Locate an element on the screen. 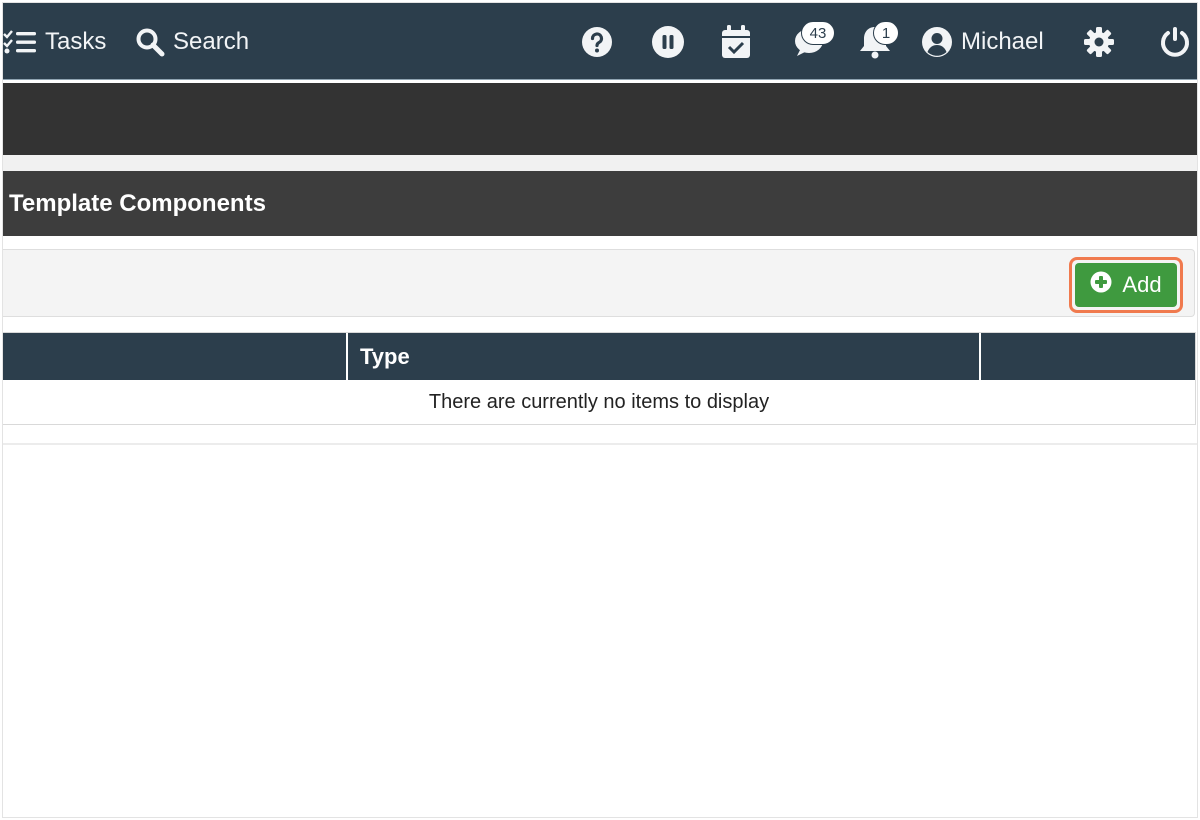  messages-count-badge: 43 is located at coordinates (818, 33).